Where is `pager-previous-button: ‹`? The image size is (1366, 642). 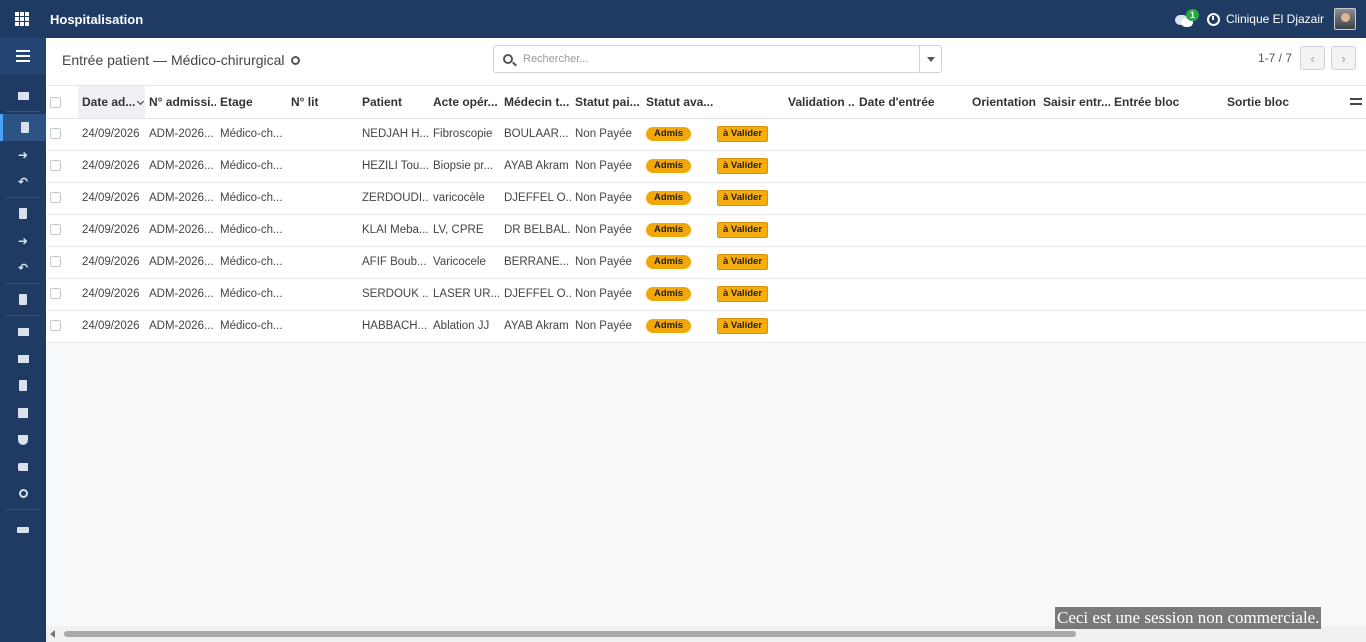
pager-previous-button: ‹ is located at coordinates (1312, 58).